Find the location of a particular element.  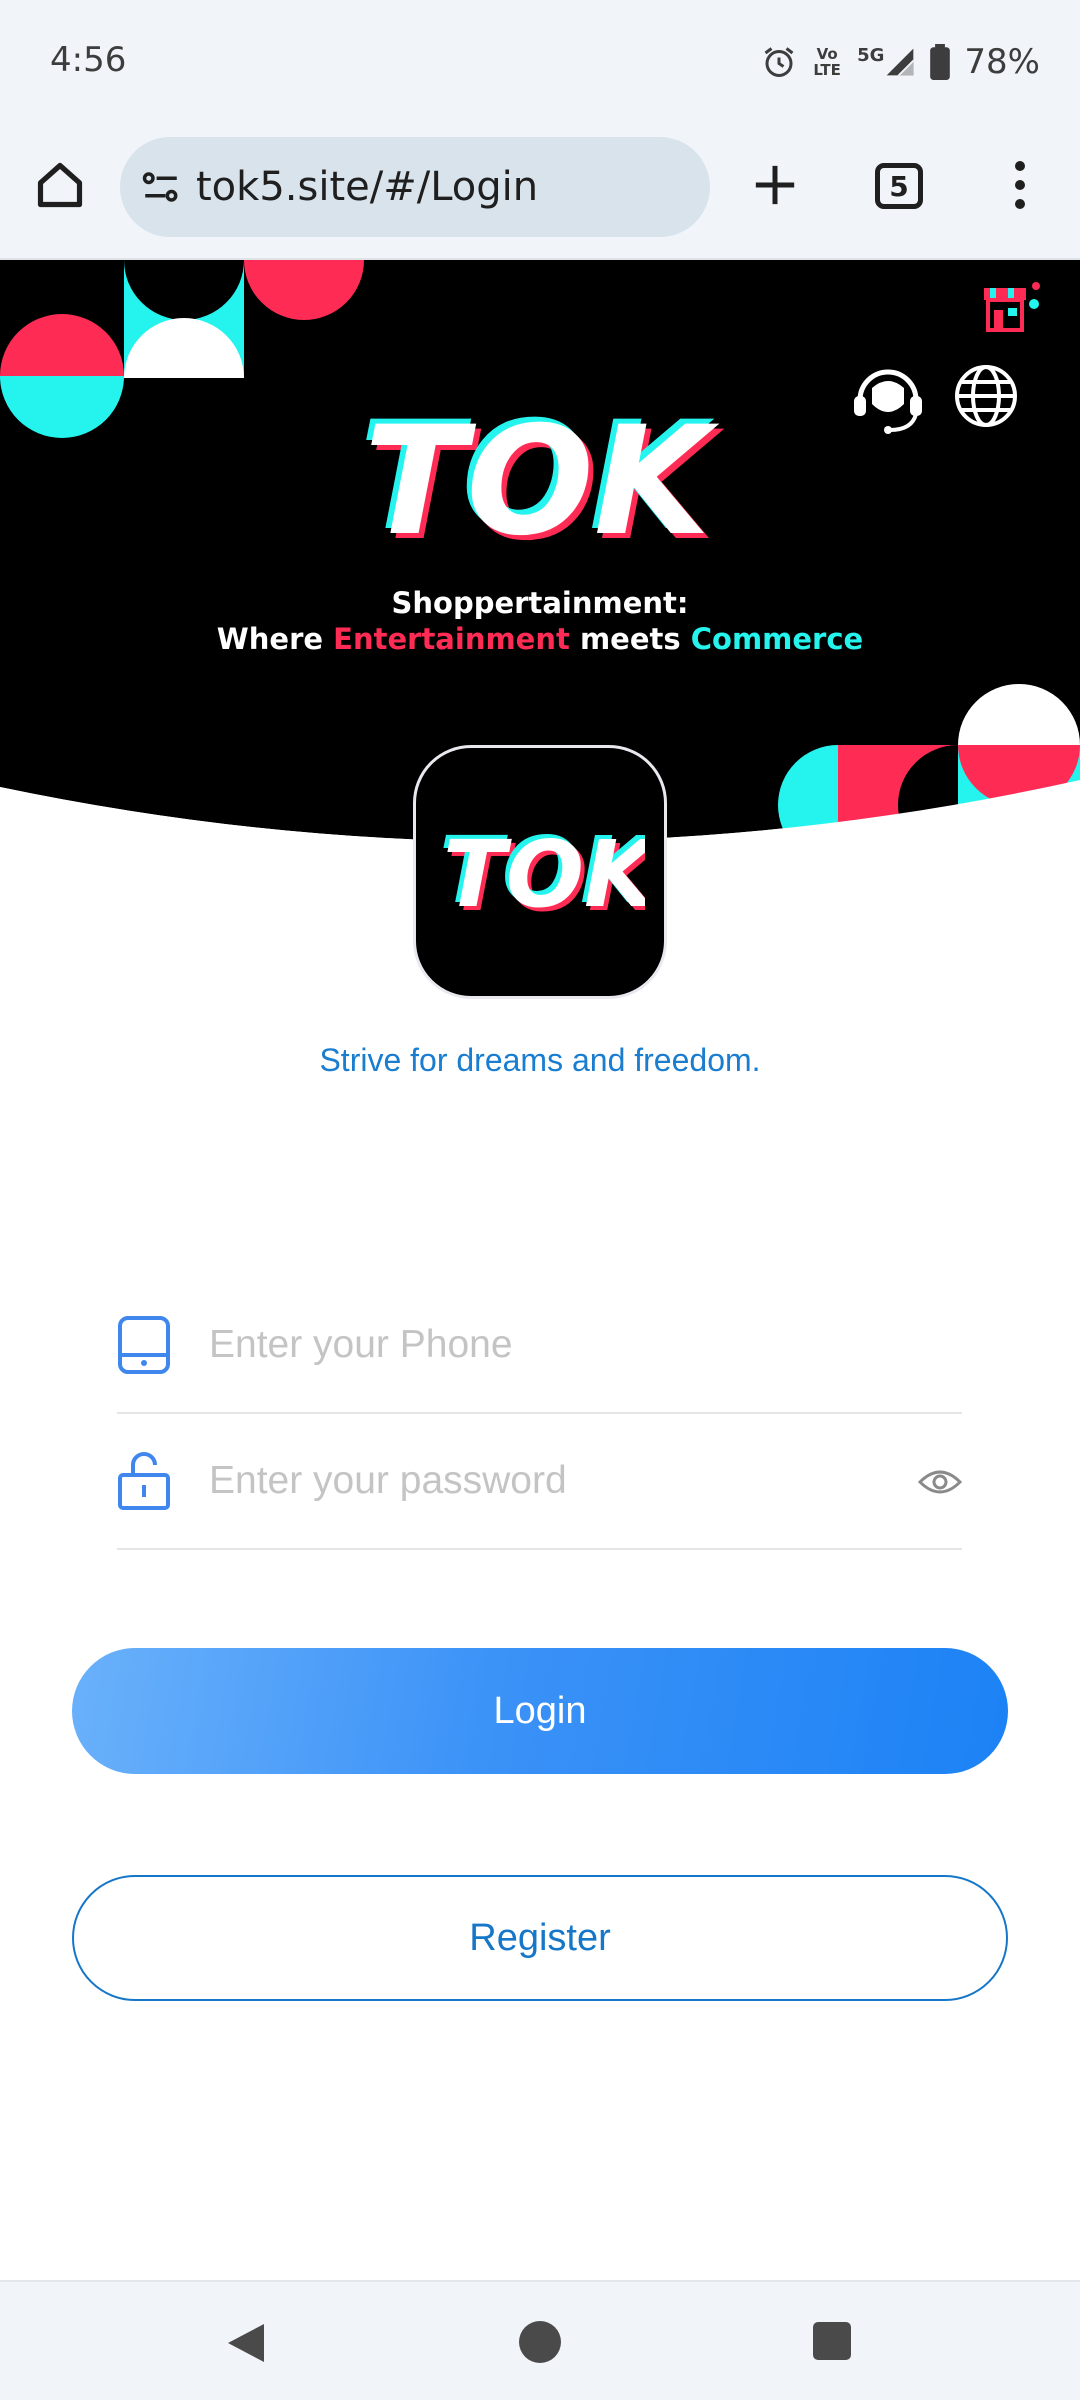

url-text: tok5.site/#/Login is located at coordinates (367, 187).